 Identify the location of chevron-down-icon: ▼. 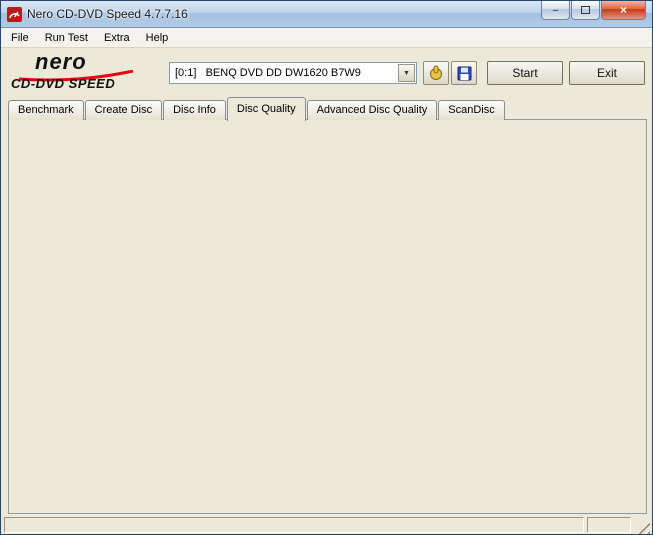
(406, 73).